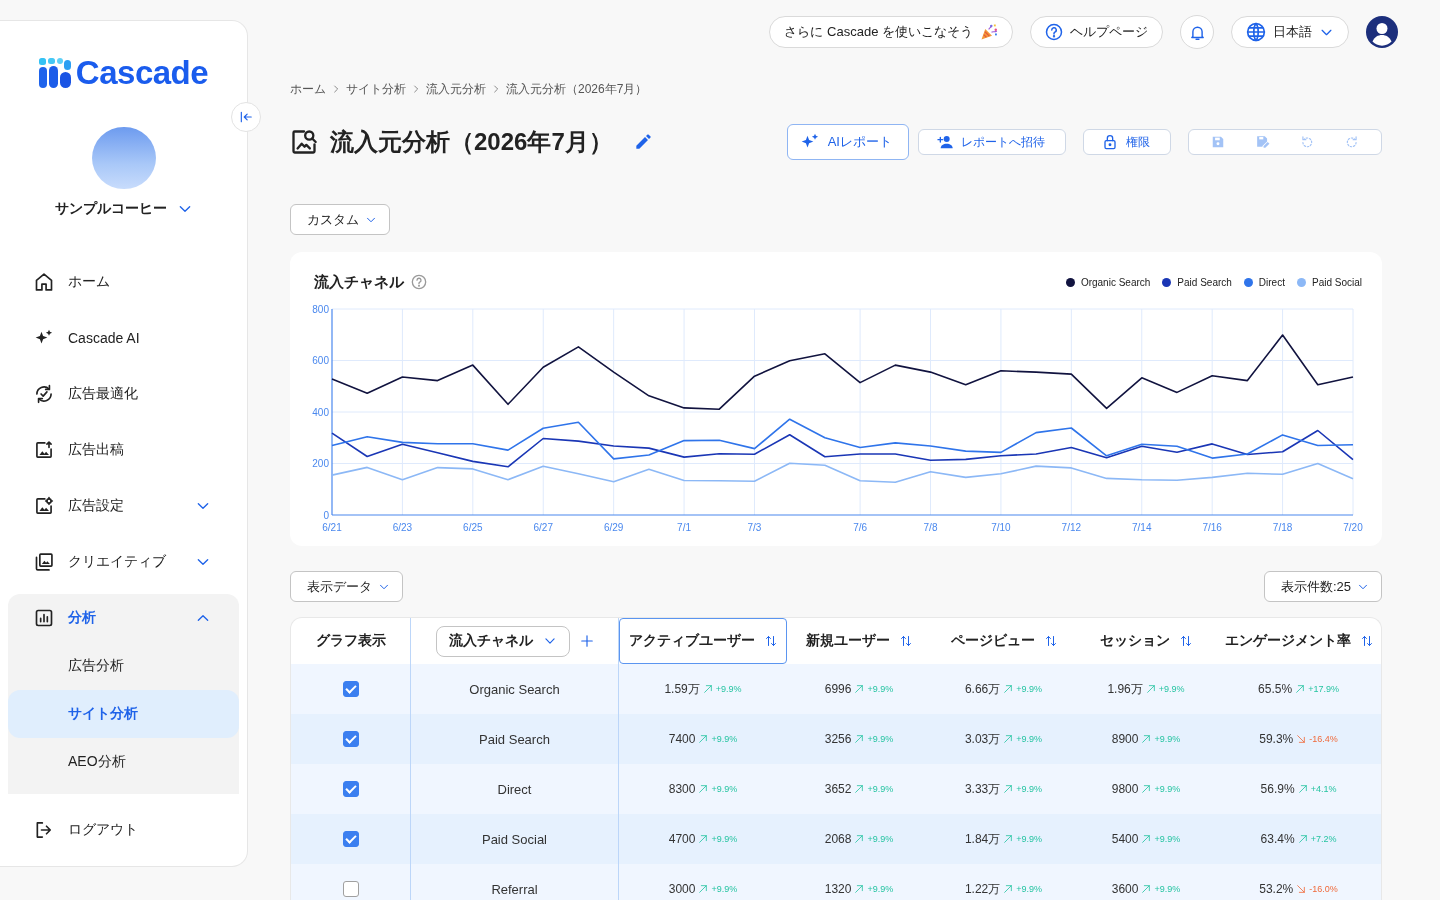  Describe the element at coordinates (1256, 32) in the screenshot. I see `globe-icon` at that location.